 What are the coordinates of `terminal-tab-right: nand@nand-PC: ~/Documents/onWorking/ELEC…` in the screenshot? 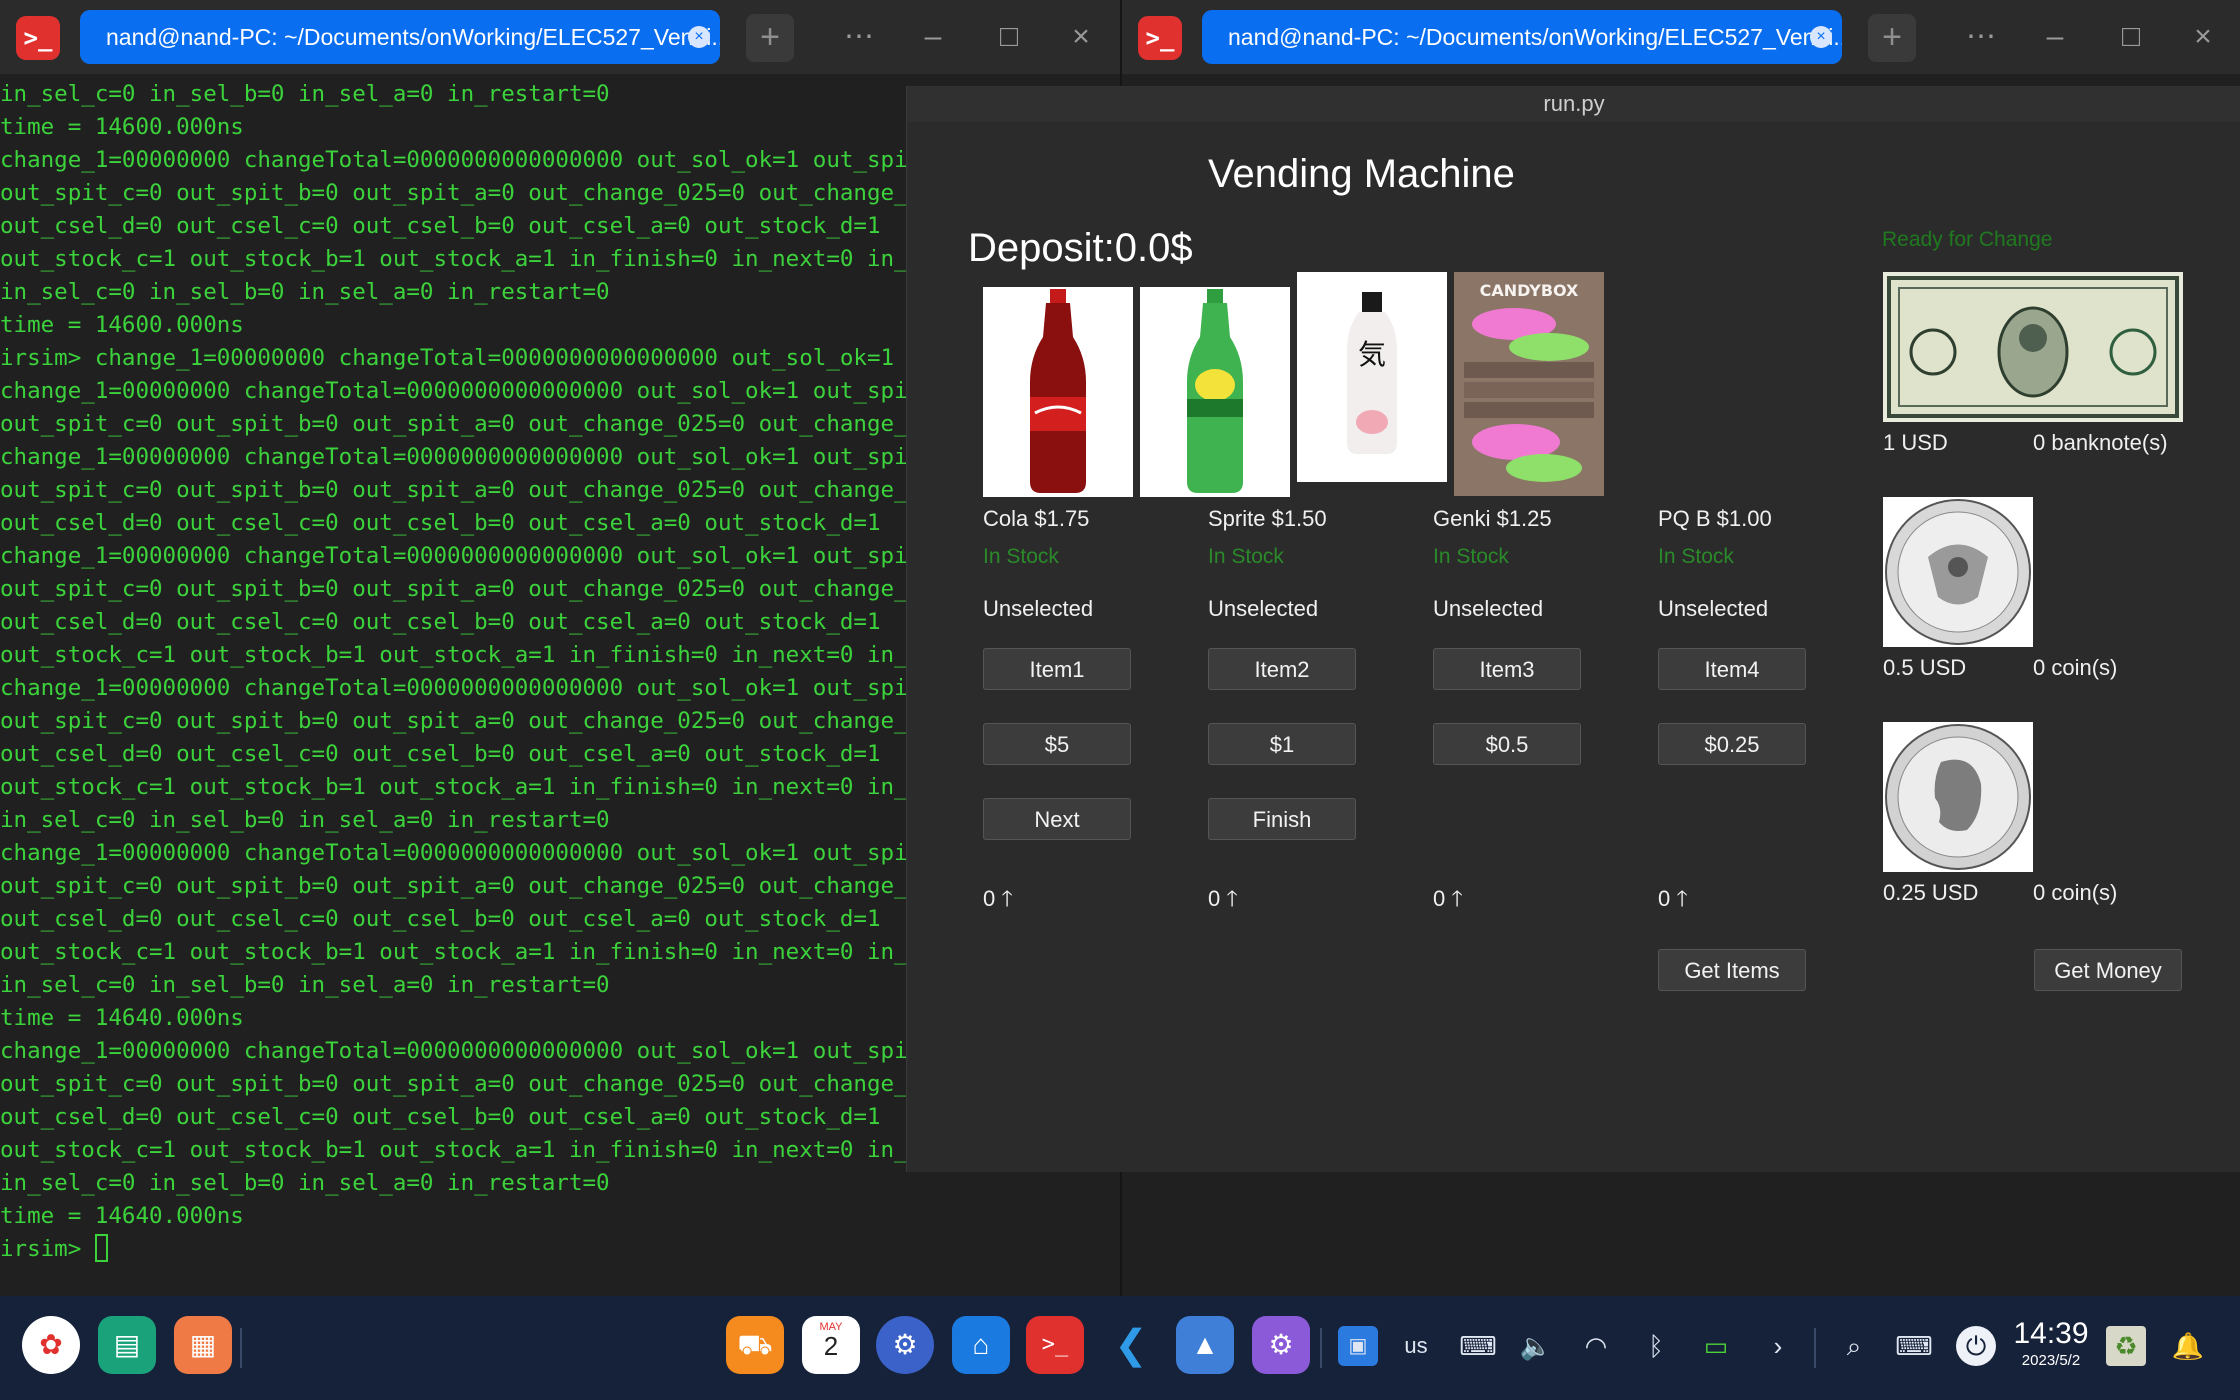 It's located at (1522, 37).